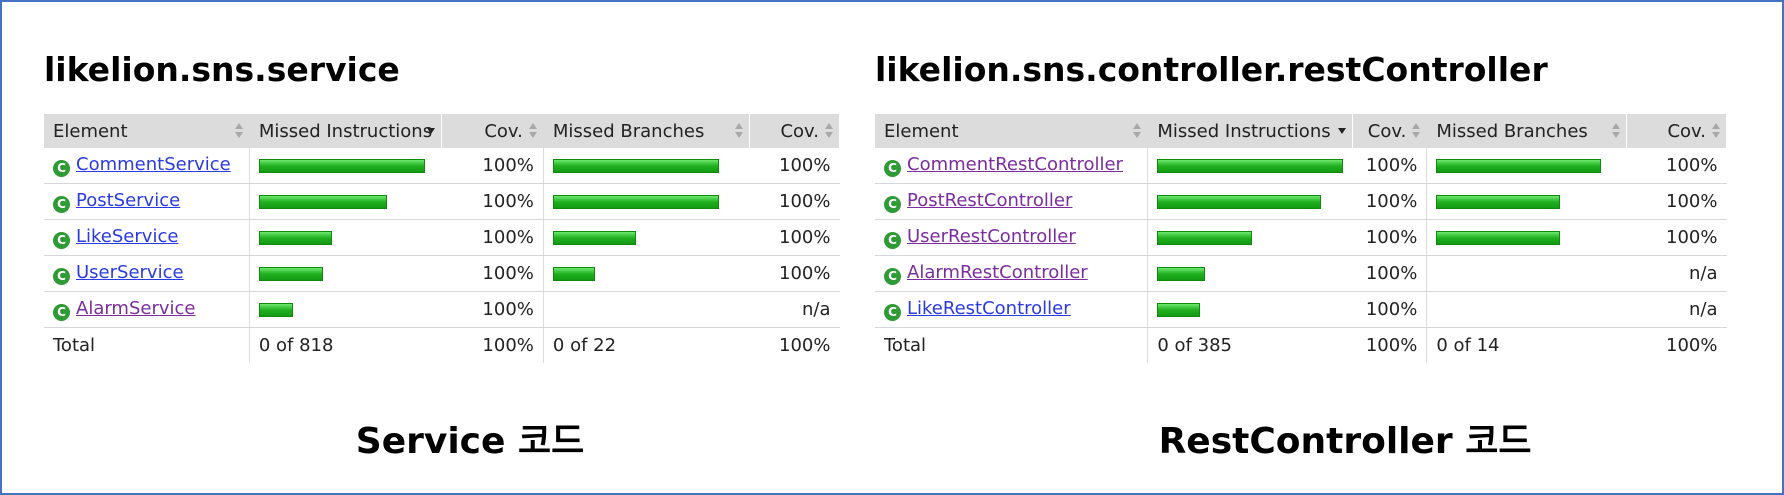  I want to click on table-row: C CommentService 100% 100%, so click(442, 166).